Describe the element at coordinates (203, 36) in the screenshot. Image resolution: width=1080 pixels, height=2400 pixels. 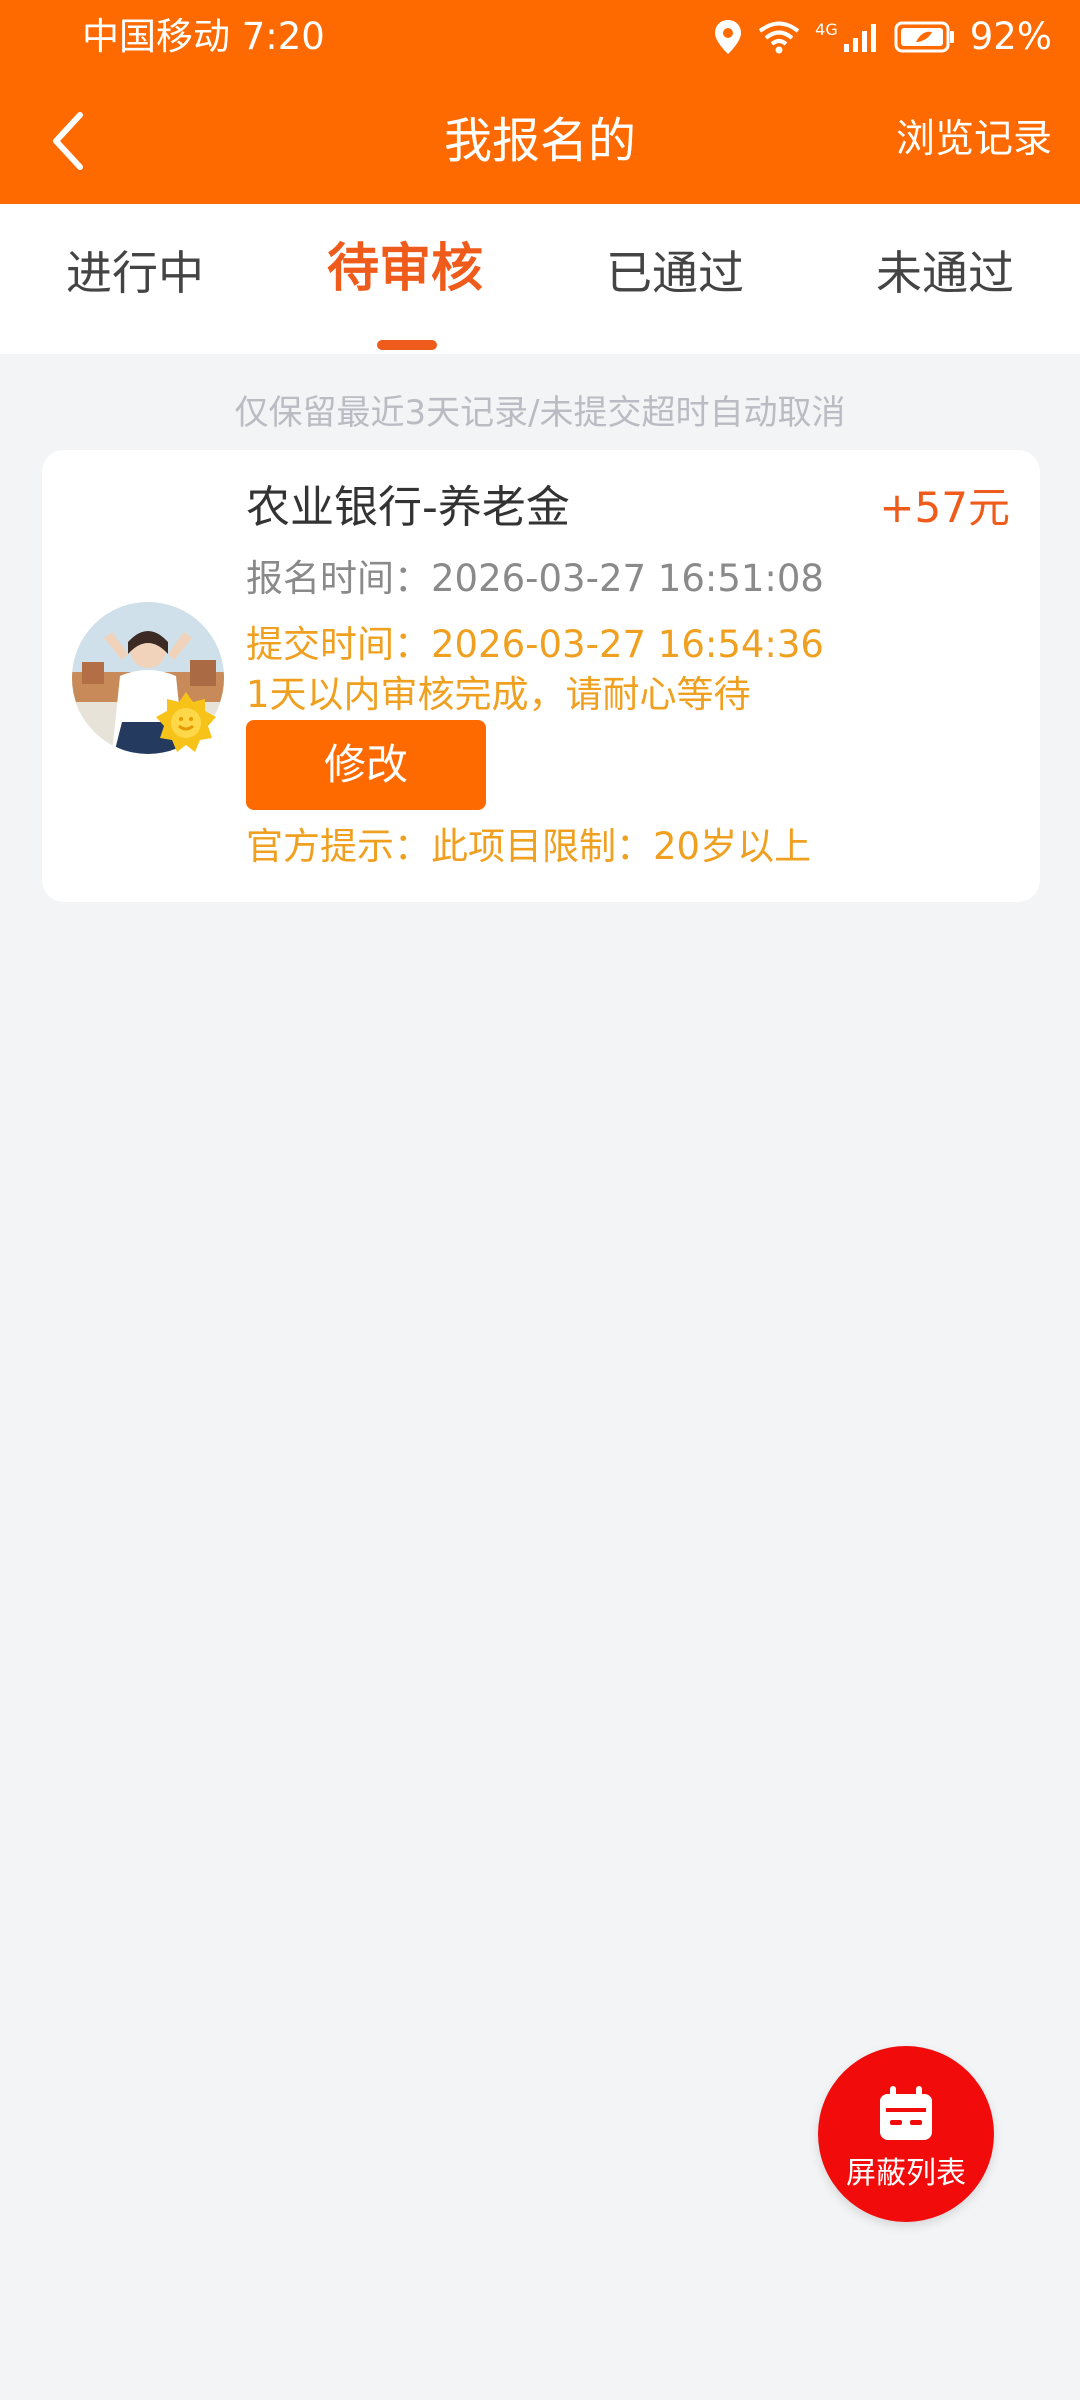
I see `carrier-time: 中国移动 7:20` at that location.